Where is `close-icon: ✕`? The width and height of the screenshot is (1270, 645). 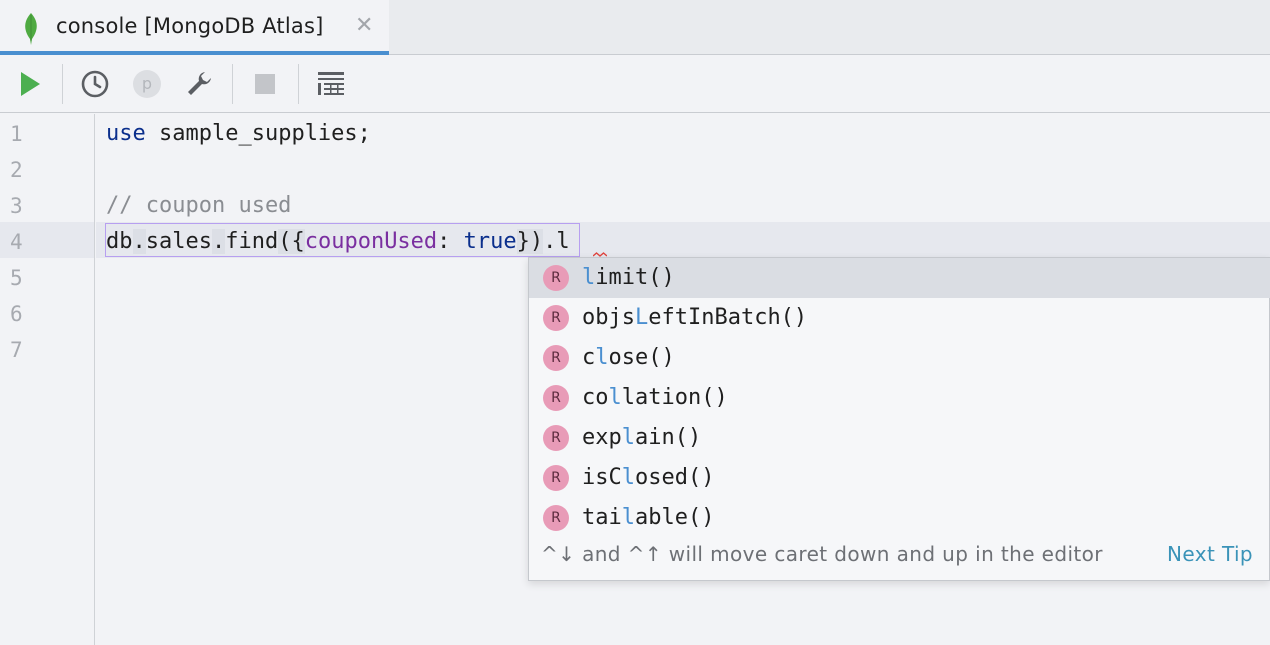 close-icon: ✕ is located at coordinates (364, 26).